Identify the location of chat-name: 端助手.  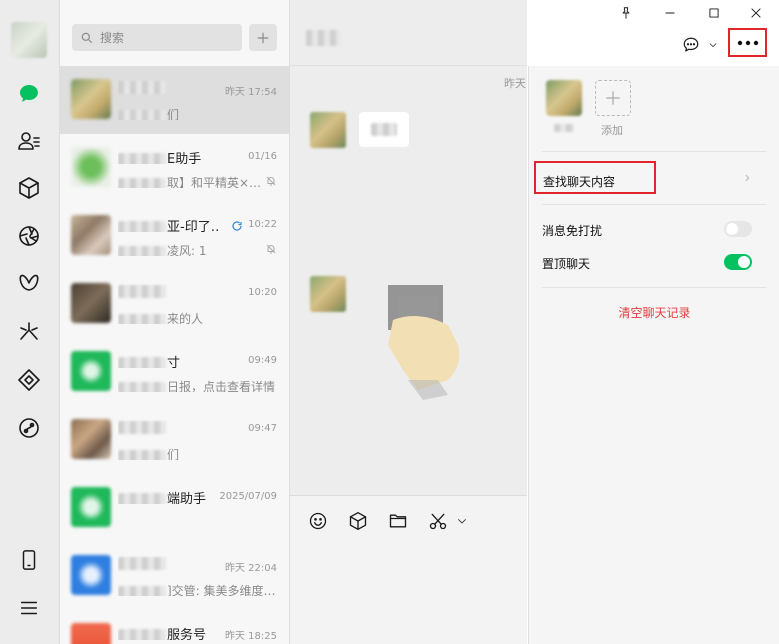
(168, 496).